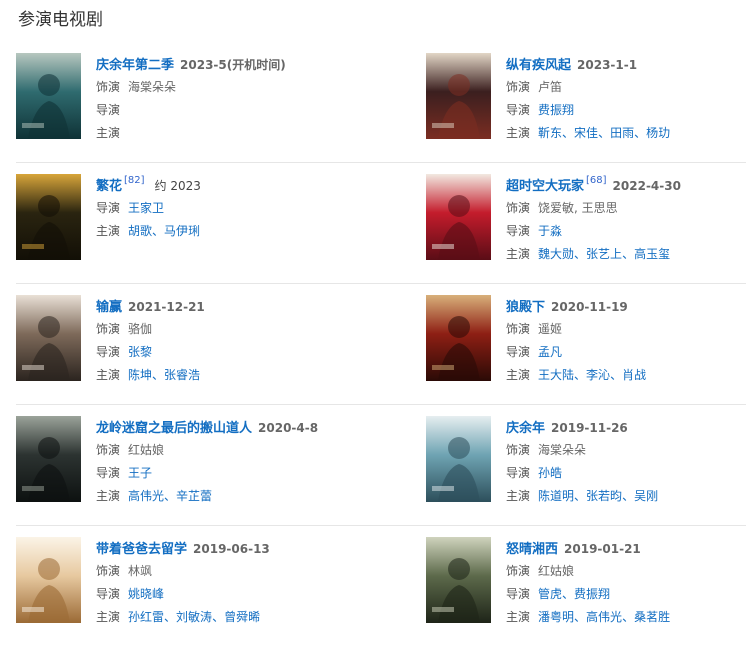 The image size is (746, 647). What do you see at coordinates (550, 352) in the screenshot?
I see `director-name-link: 孟凡` at bounding box center [550, 352].